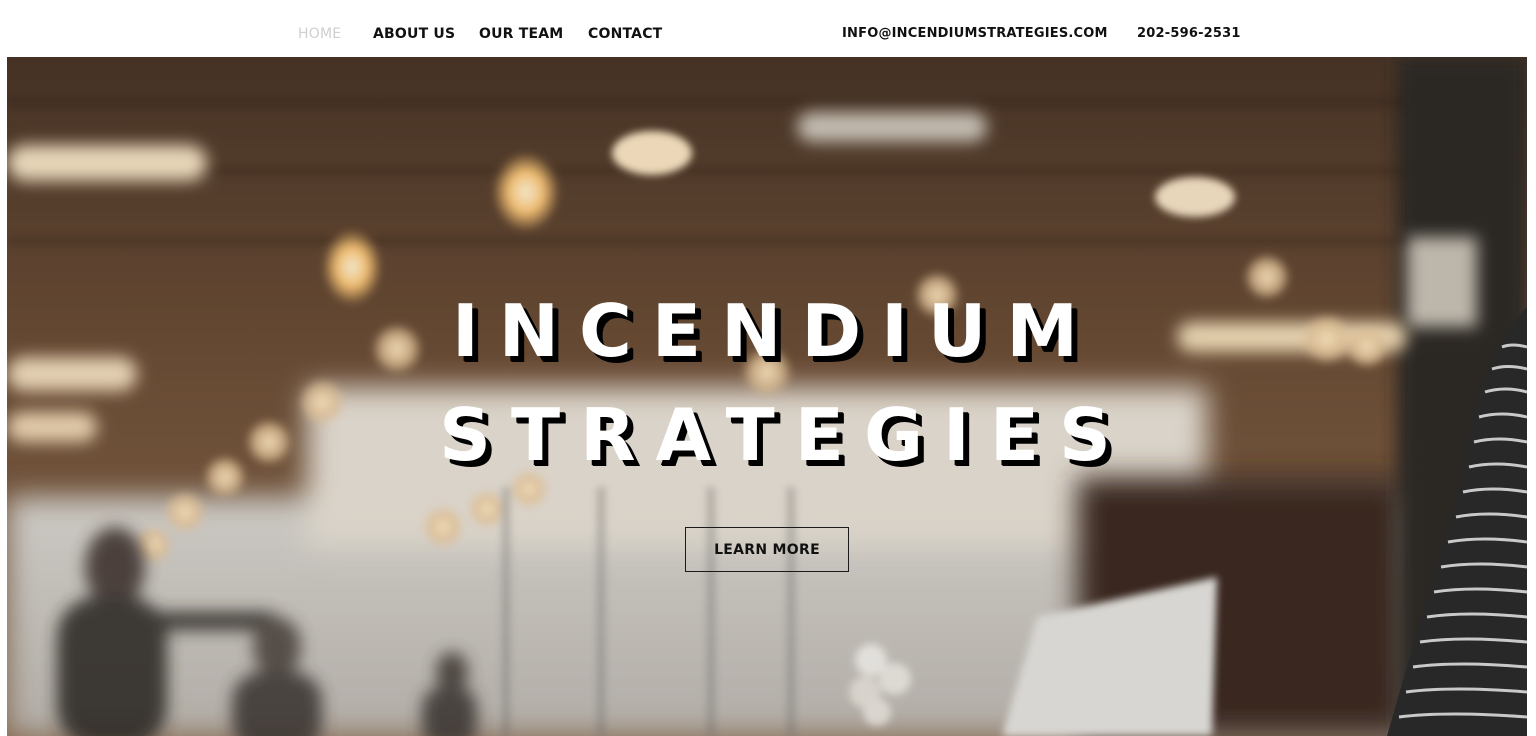 The image size is (1536, 736). What do you see at coordinates (319, 34) in the screenshot?
I see `nav-home-link: HOME` at bounding box center [319, 34].